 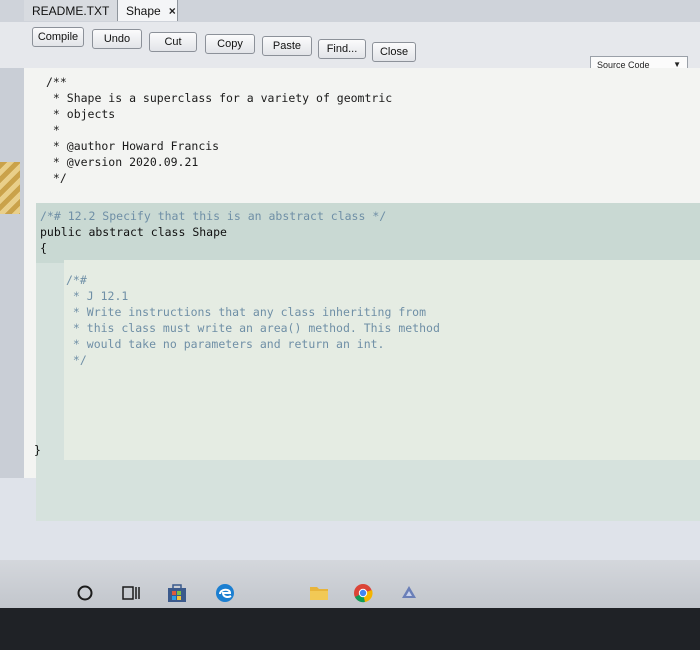 What do you see at coordinates (58, 37) in the screenshot?
I see `compile-button: Compile` at bounding box center [58, 37].